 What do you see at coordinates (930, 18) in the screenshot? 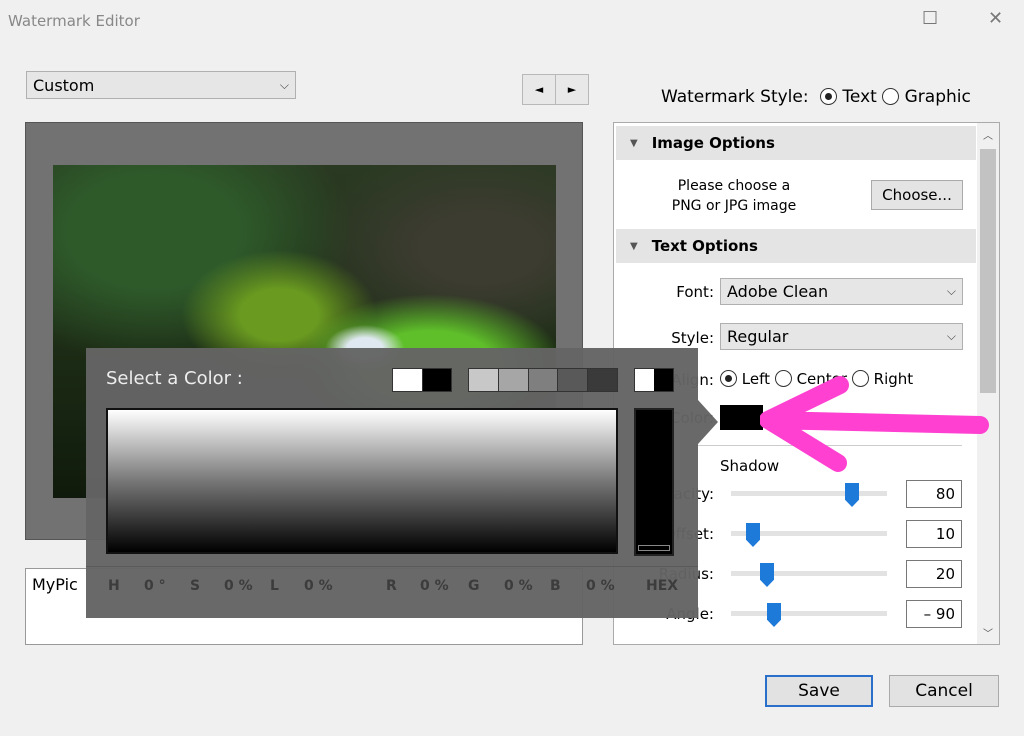
I see `maximize-button: ☐` at bounding box center [930, 18].